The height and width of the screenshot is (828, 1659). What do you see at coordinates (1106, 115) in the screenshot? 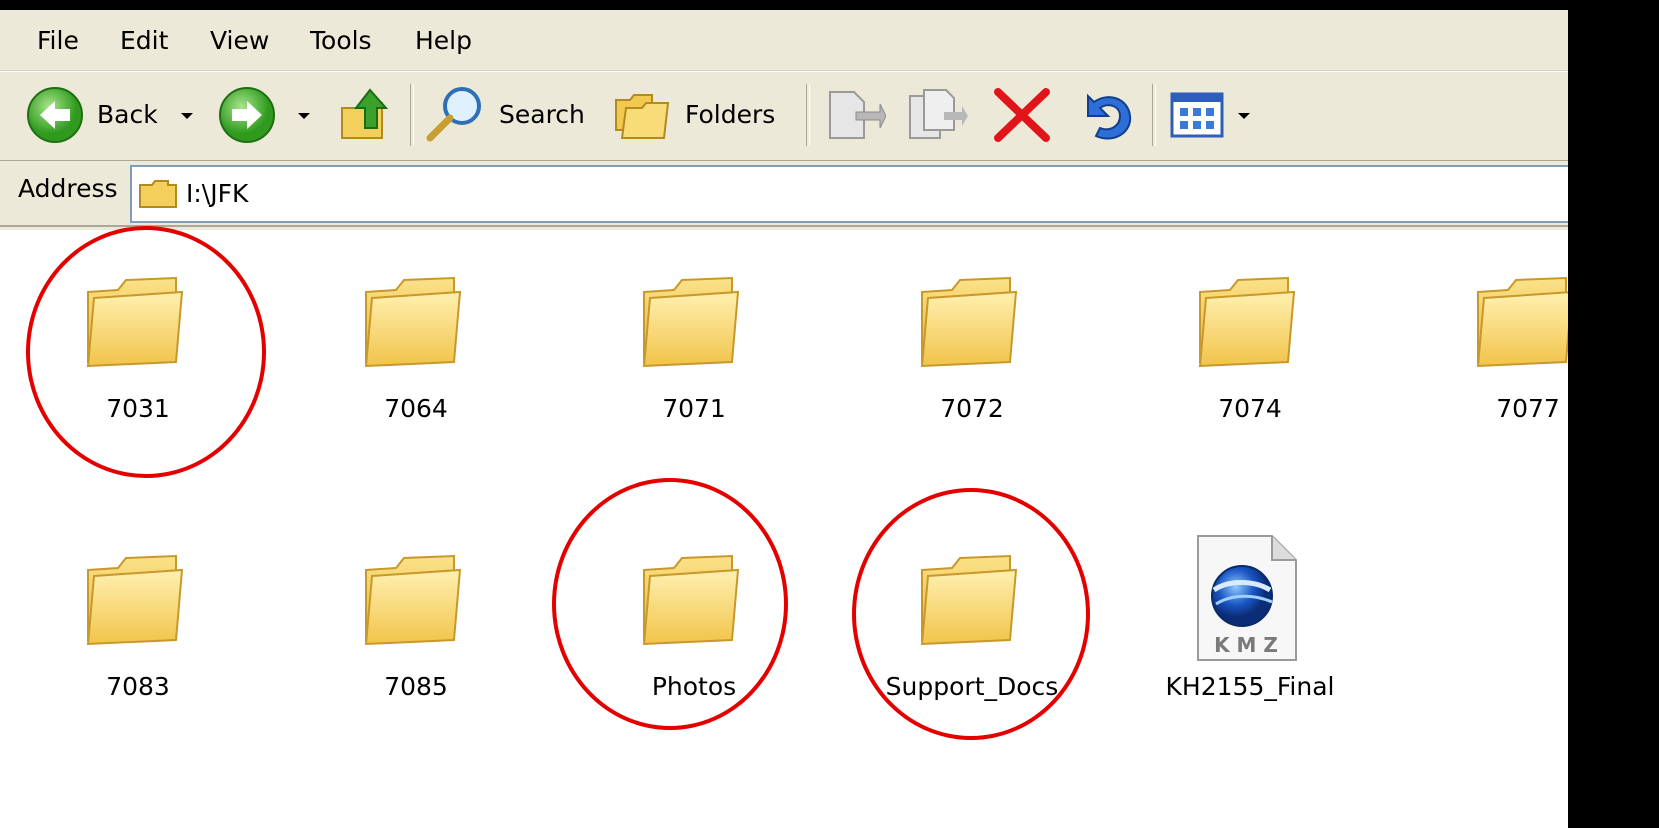
I see `undo-icon` at bounding box center [1106, 115].